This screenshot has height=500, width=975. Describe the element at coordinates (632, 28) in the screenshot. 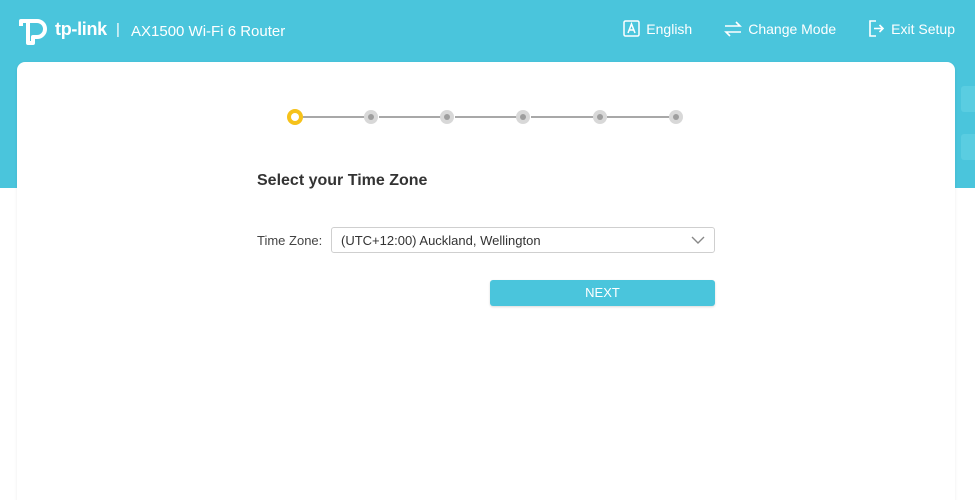

I see `language-icon` at that location.